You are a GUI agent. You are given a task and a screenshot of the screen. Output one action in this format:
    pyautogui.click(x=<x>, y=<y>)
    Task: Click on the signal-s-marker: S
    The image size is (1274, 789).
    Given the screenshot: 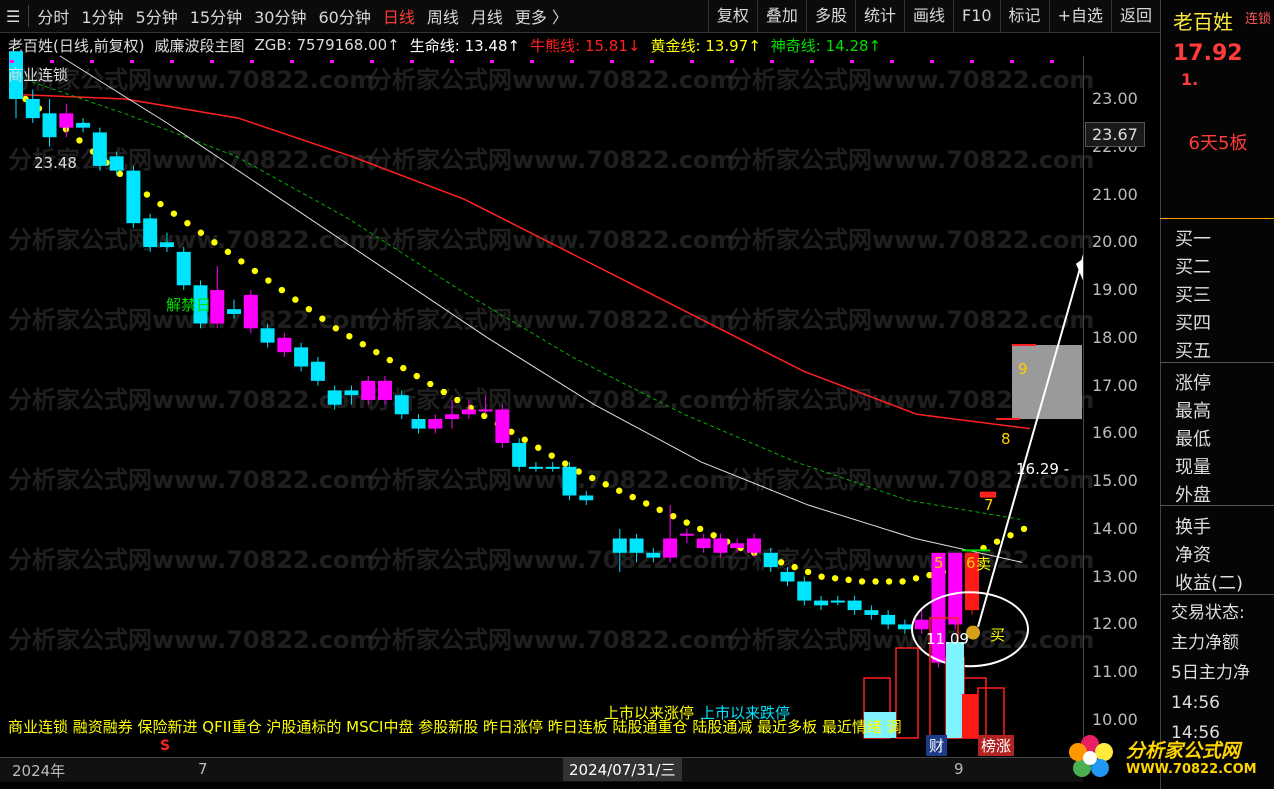 What is the action you would take?
    pyautogui.click(x=165, y=746)
    